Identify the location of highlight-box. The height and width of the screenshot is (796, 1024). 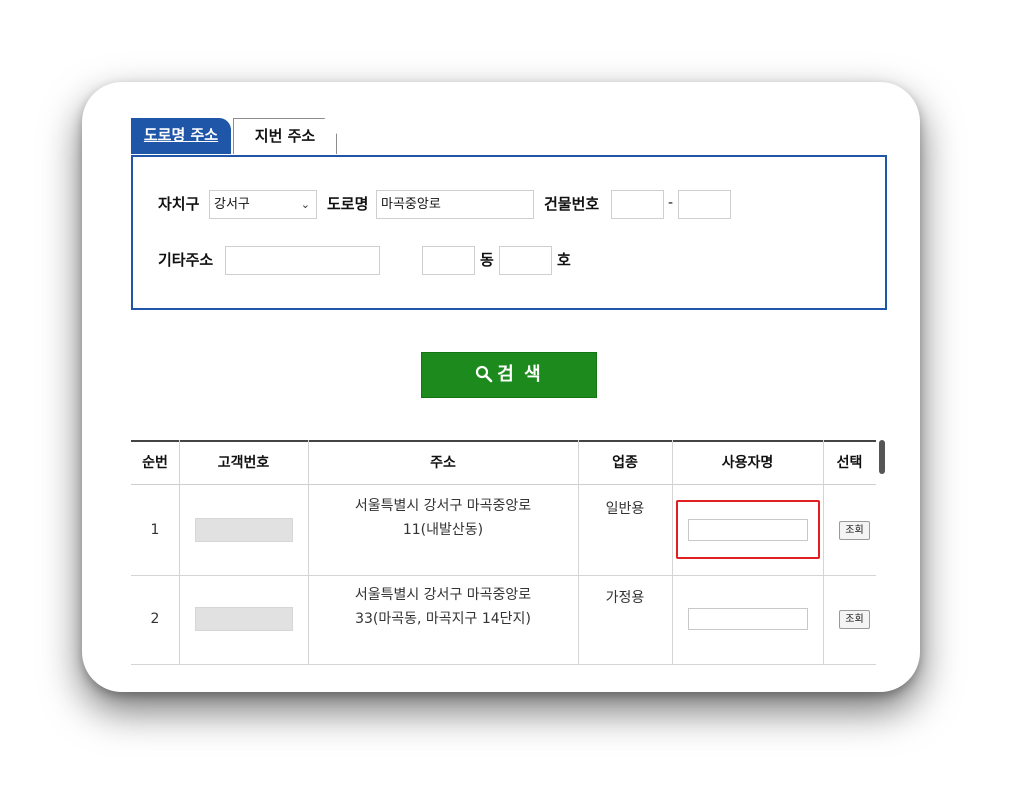
(748, 529).